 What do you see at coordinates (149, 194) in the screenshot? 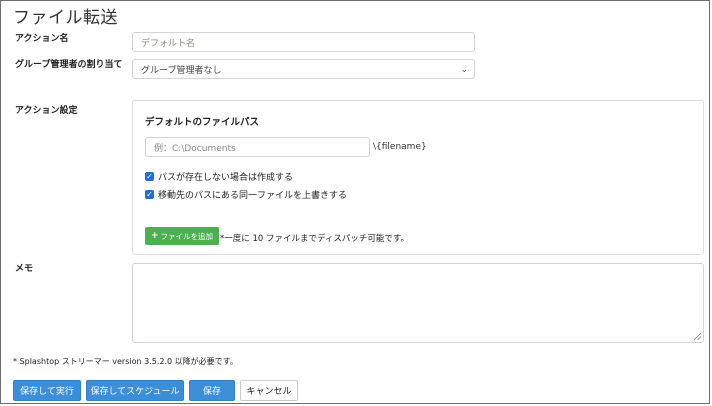
I see `overwrite-checkbox: ✓` at bounding box center [149, 194].